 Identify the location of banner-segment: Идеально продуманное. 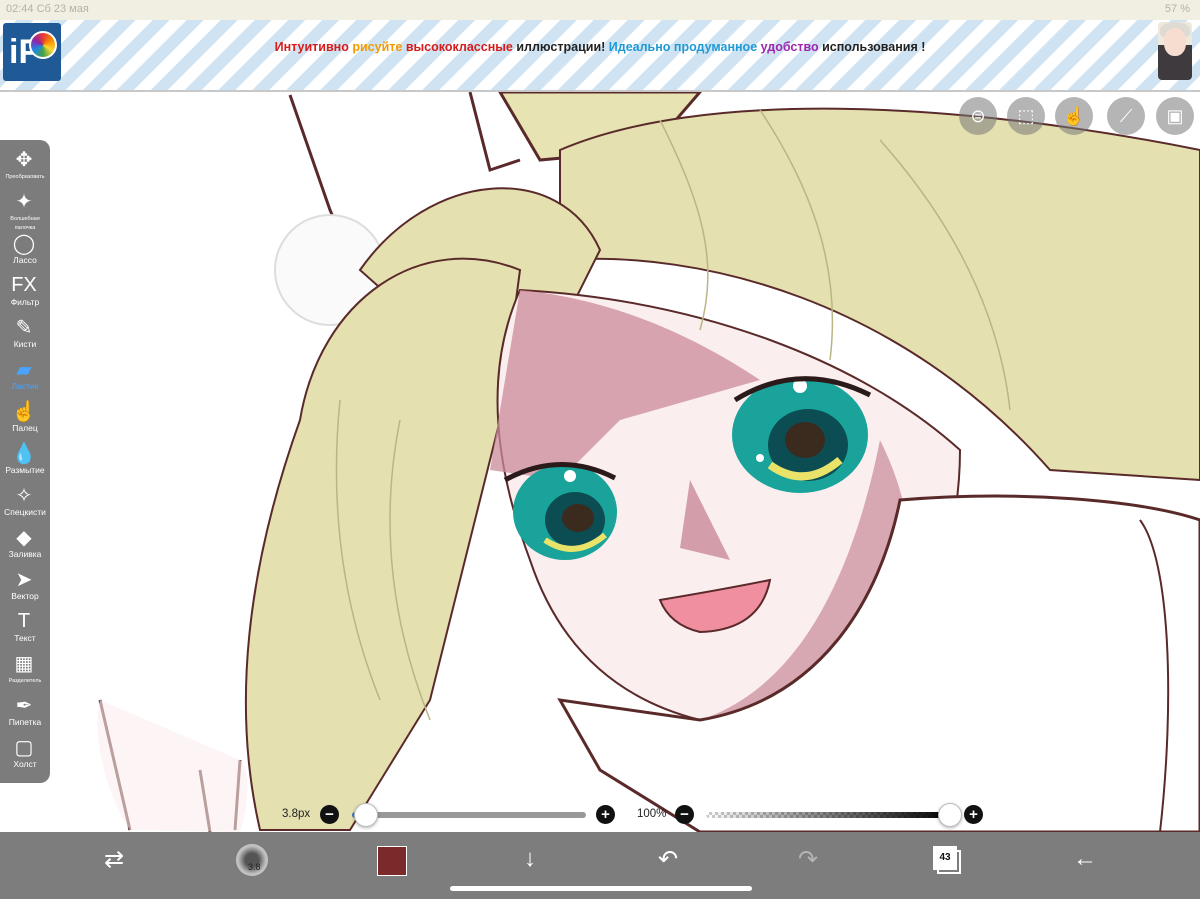
(684, 47).